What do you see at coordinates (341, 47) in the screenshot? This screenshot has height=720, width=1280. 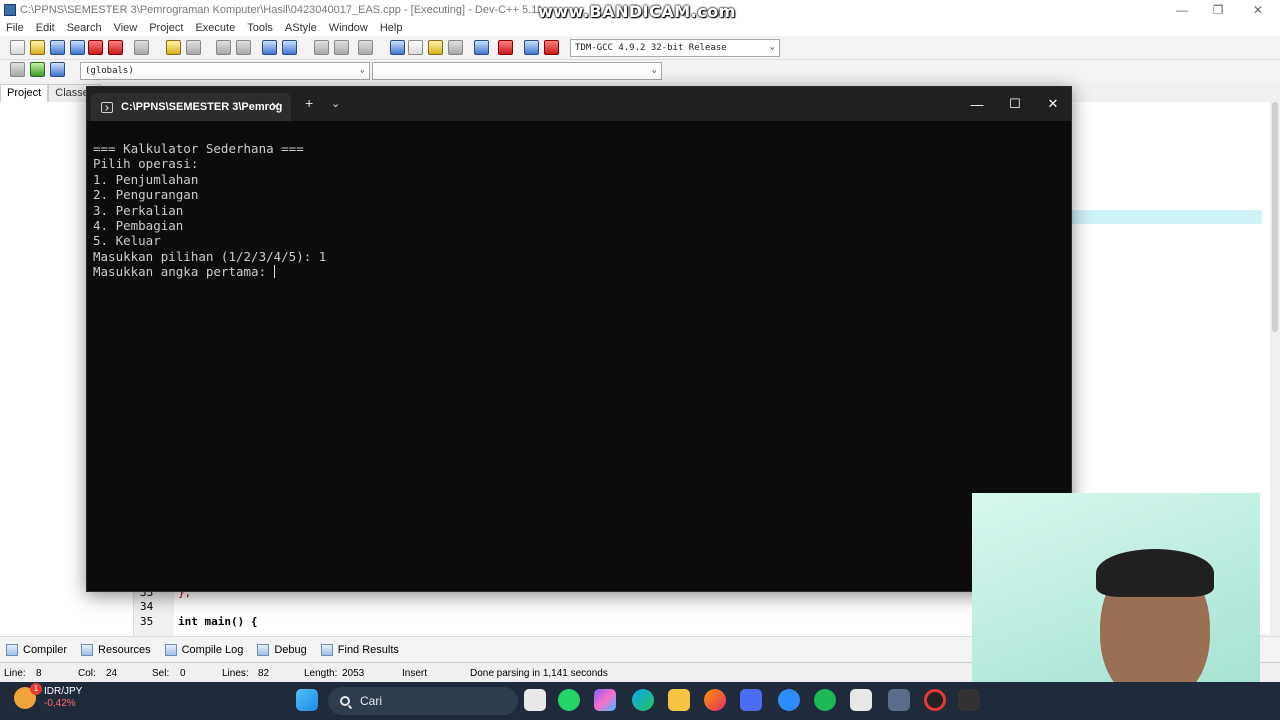 I see `unindent-icon` at bounding box center [341, 47].